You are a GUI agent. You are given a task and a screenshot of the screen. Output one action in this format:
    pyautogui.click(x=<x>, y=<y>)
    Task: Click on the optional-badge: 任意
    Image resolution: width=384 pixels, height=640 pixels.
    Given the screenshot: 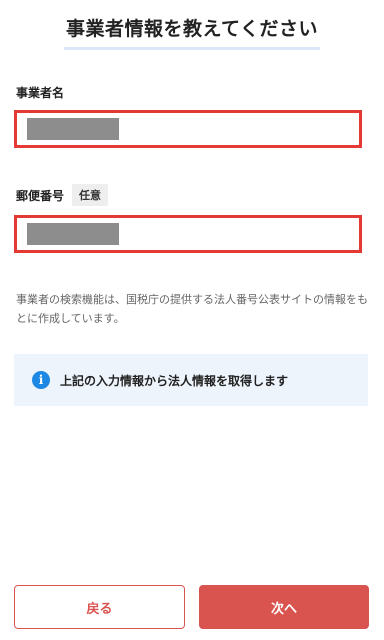 What is the action you would take?
    pyautogui.click(x=90, y=195)
    